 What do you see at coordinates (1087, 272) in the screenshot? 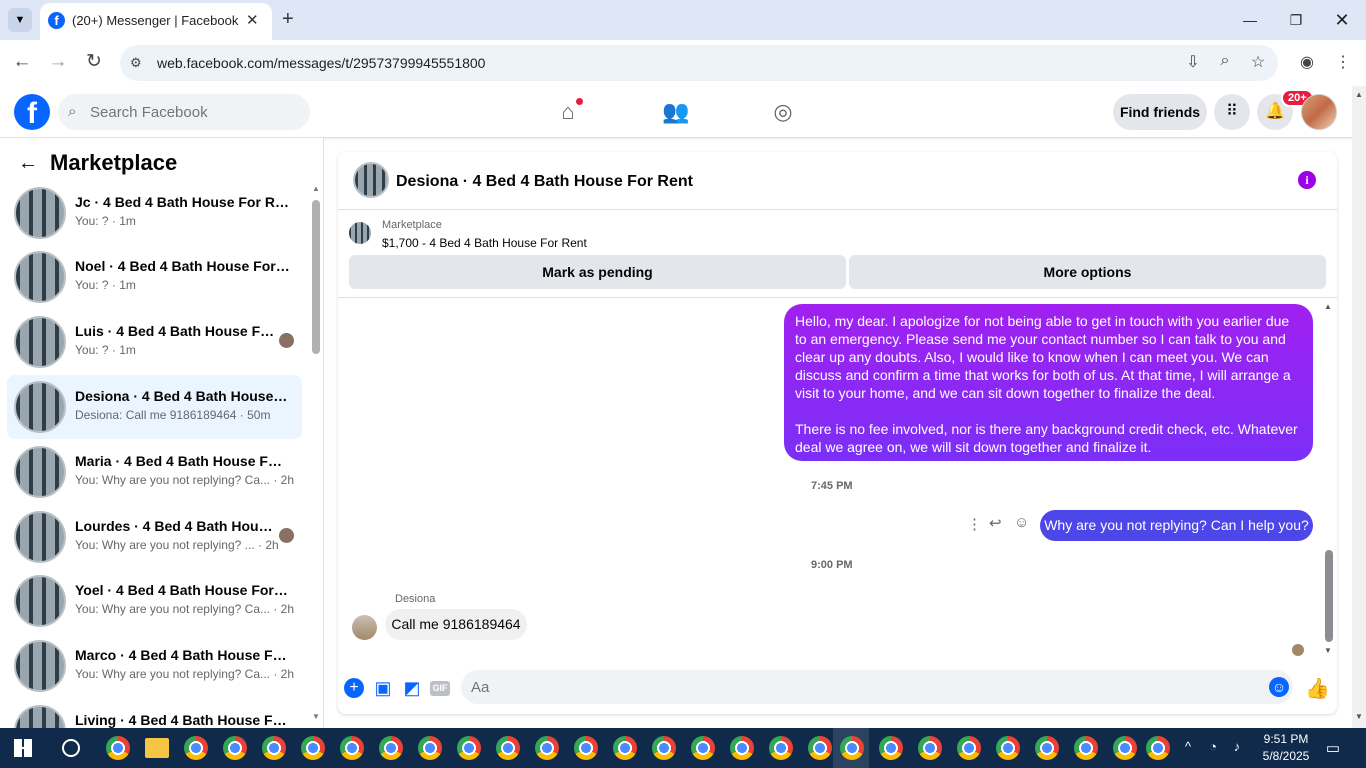
I see `more-options-button: More options` at bounding box center [1087, 272].